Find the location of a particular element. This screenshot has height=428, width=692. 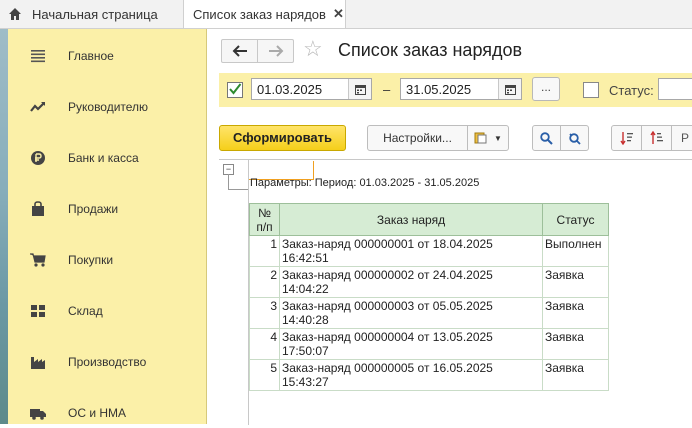

search-icon is located at coordinates (546, 138).